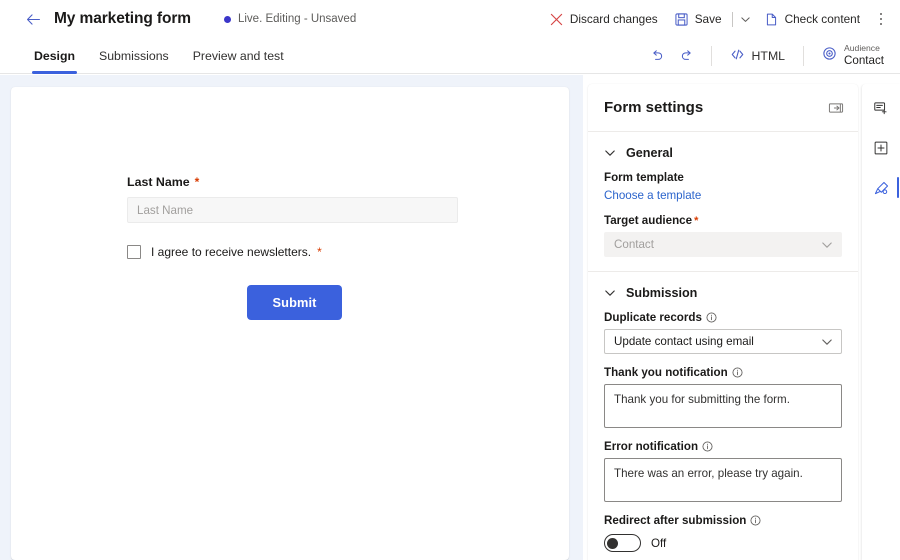  I want to click on html-label: HTML, so click(768, 56).